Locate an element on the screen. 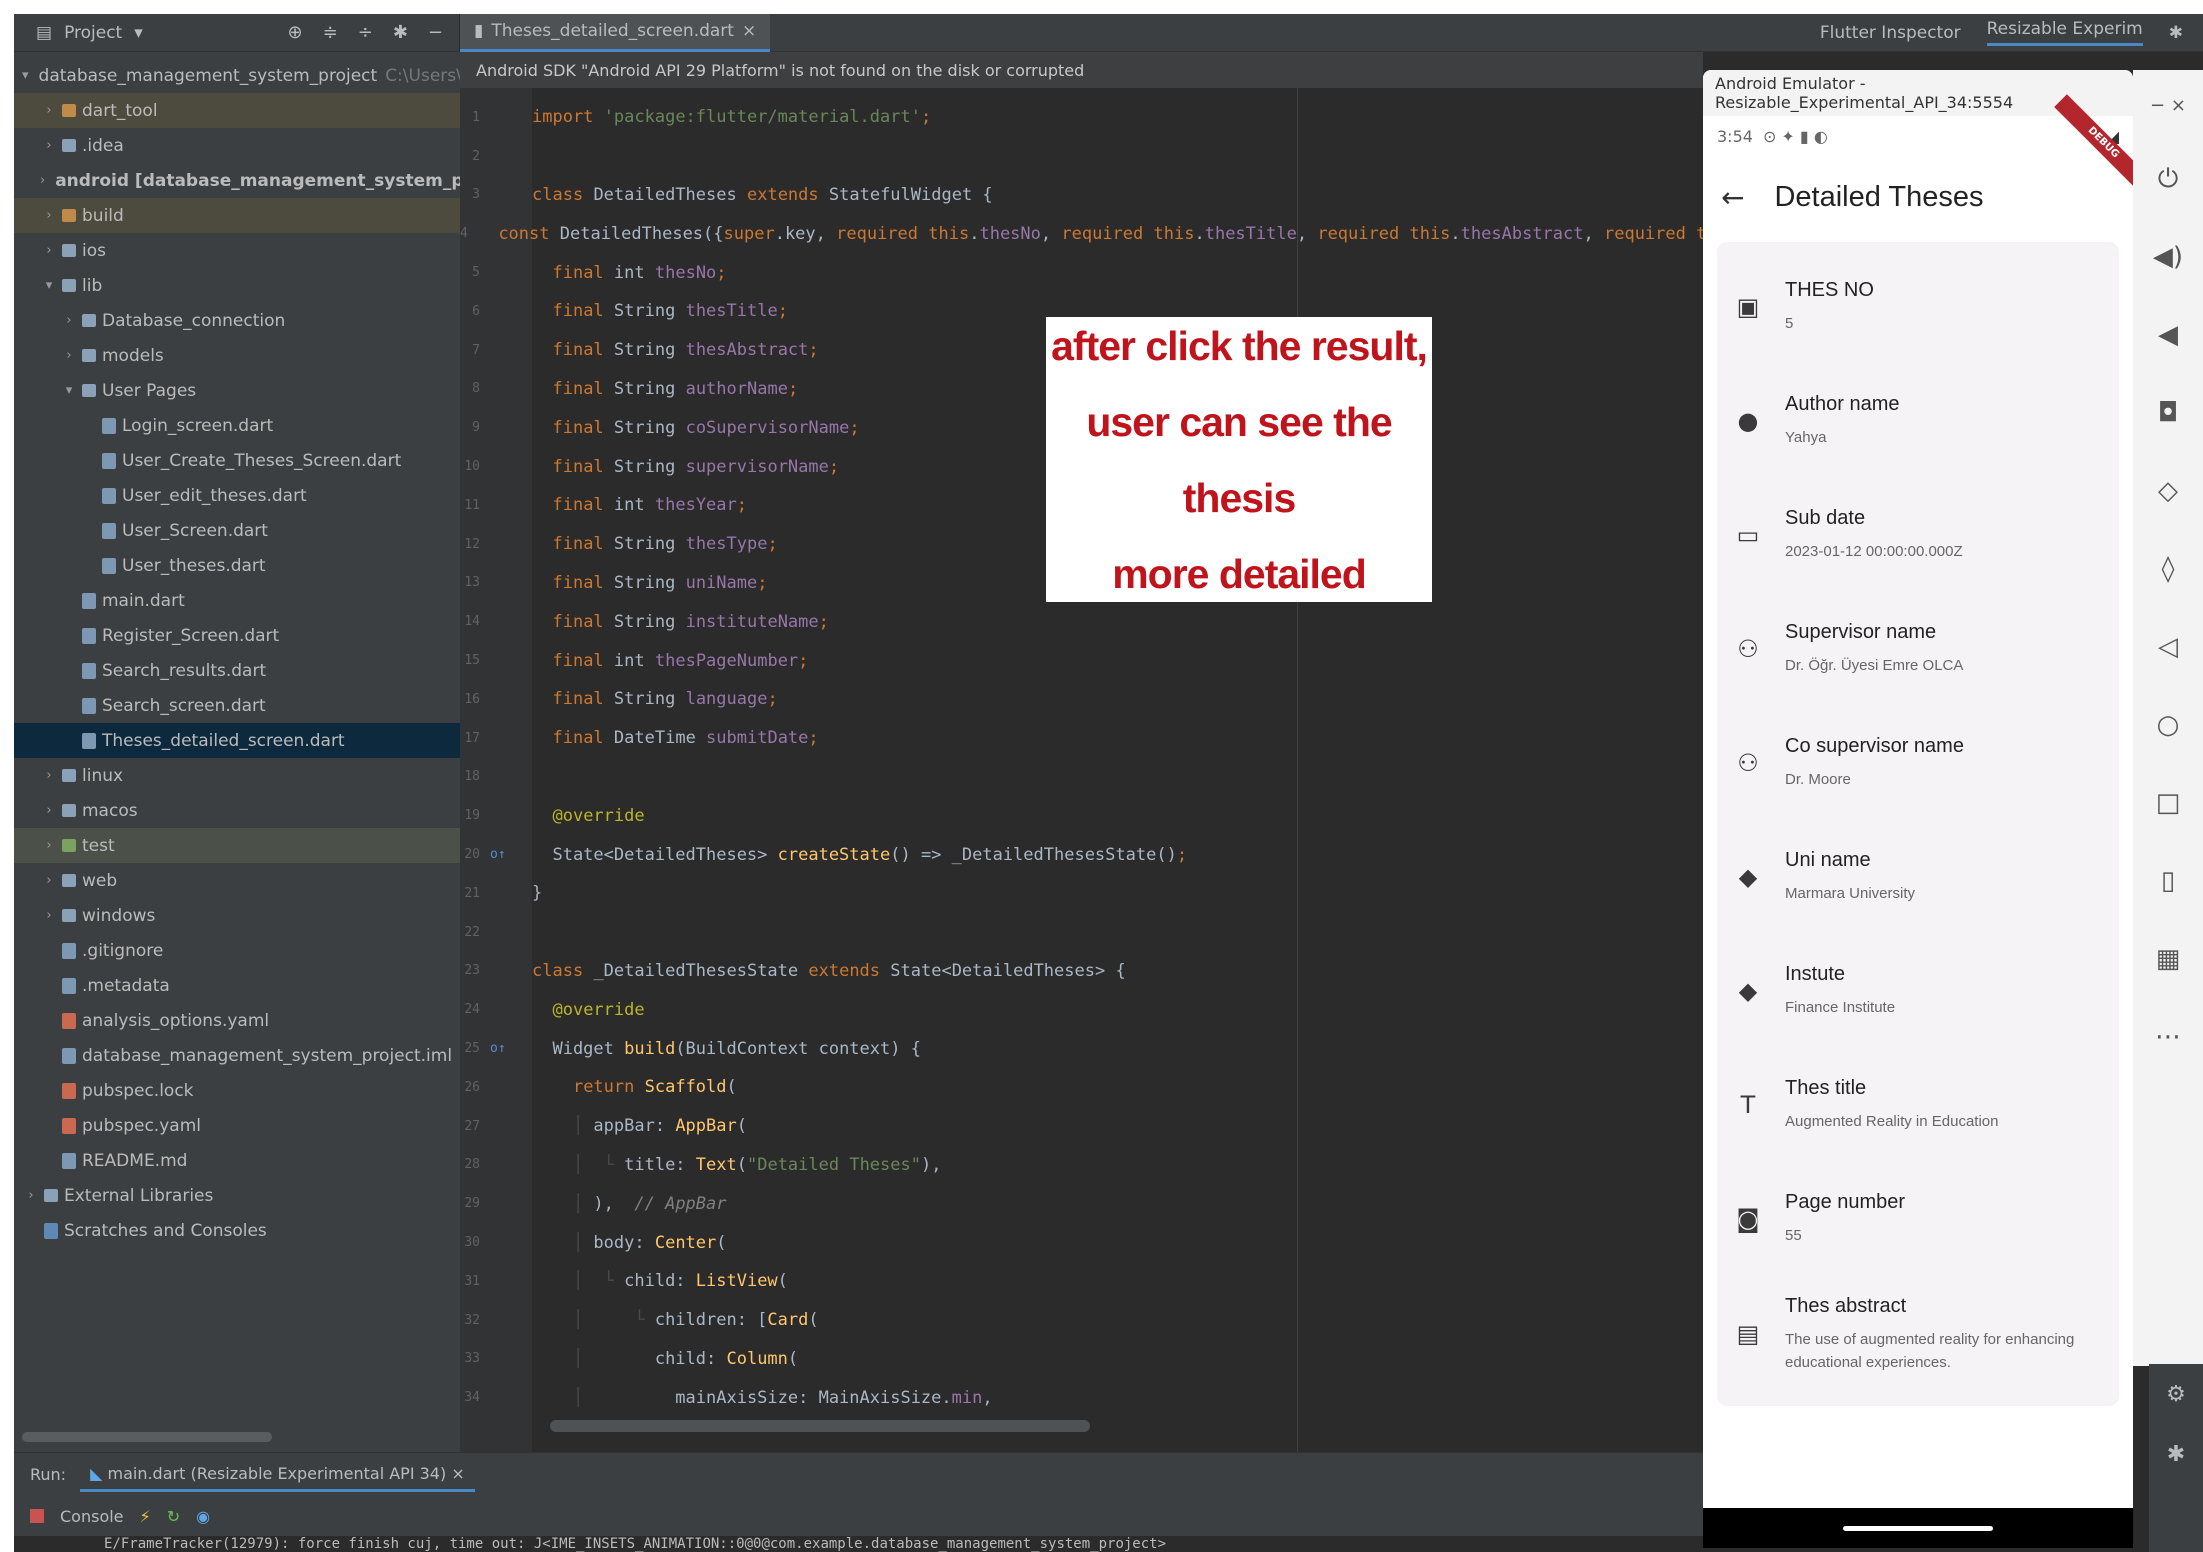 The image size is (2203, 1552). fold-icon: ▯ is located at coordinates (2168, 881).